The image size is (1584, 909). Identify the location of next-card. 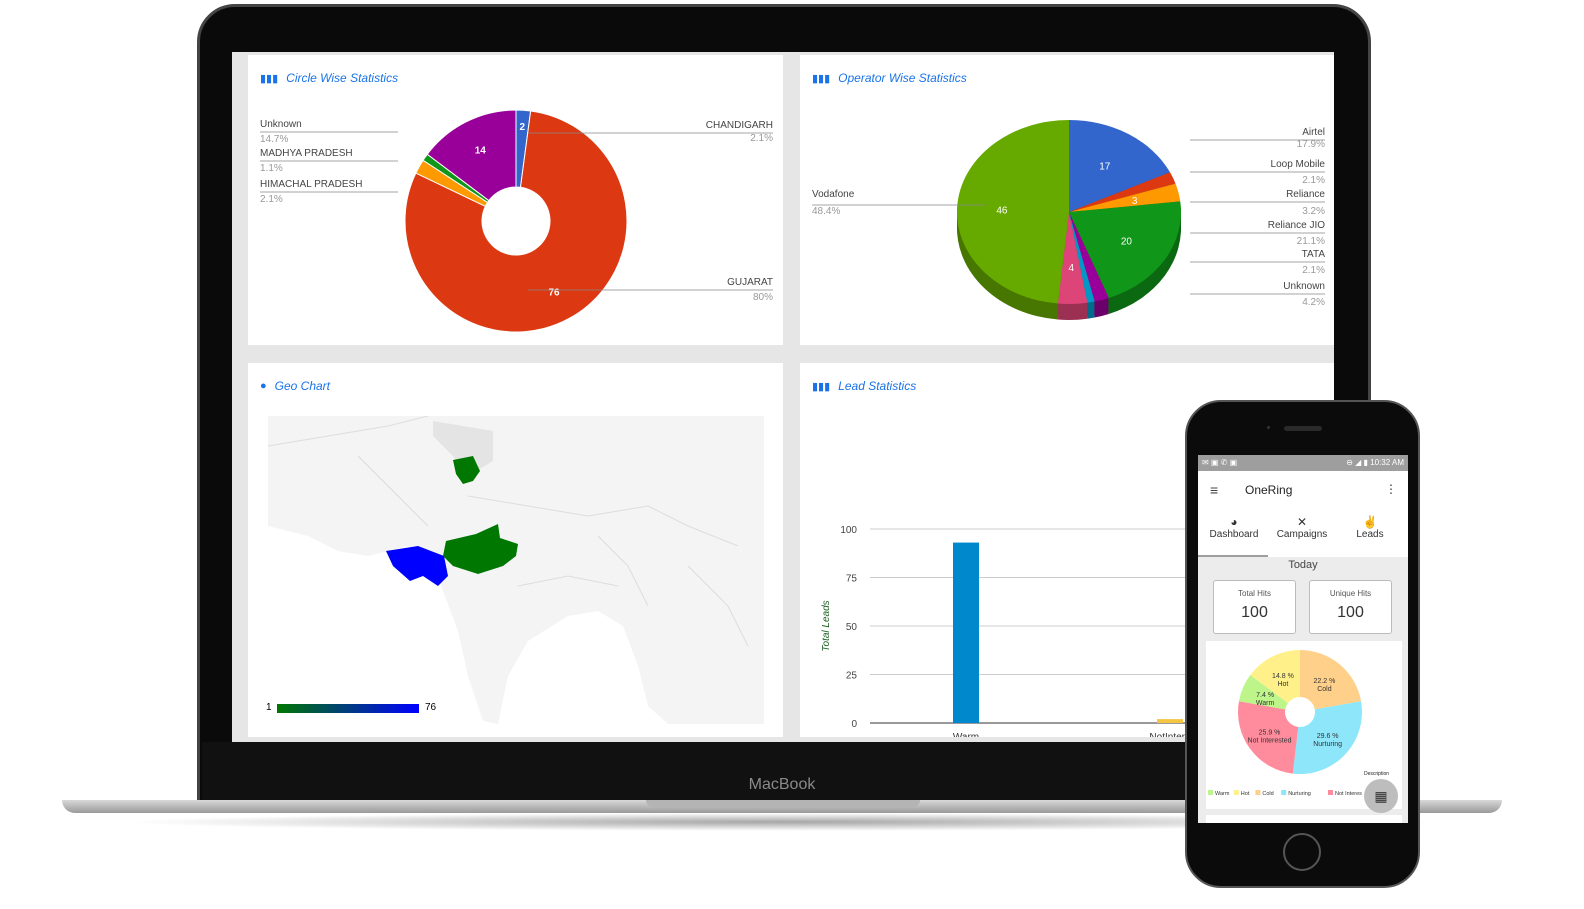
(1304, 819).